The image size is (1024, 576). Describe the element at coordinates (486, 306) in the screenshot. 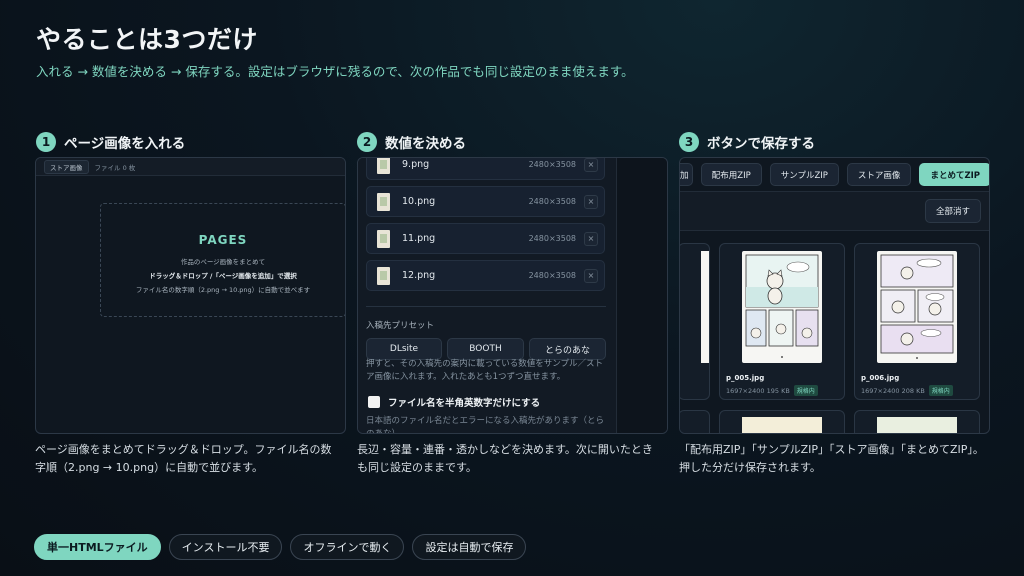

I see `divider` at that location.